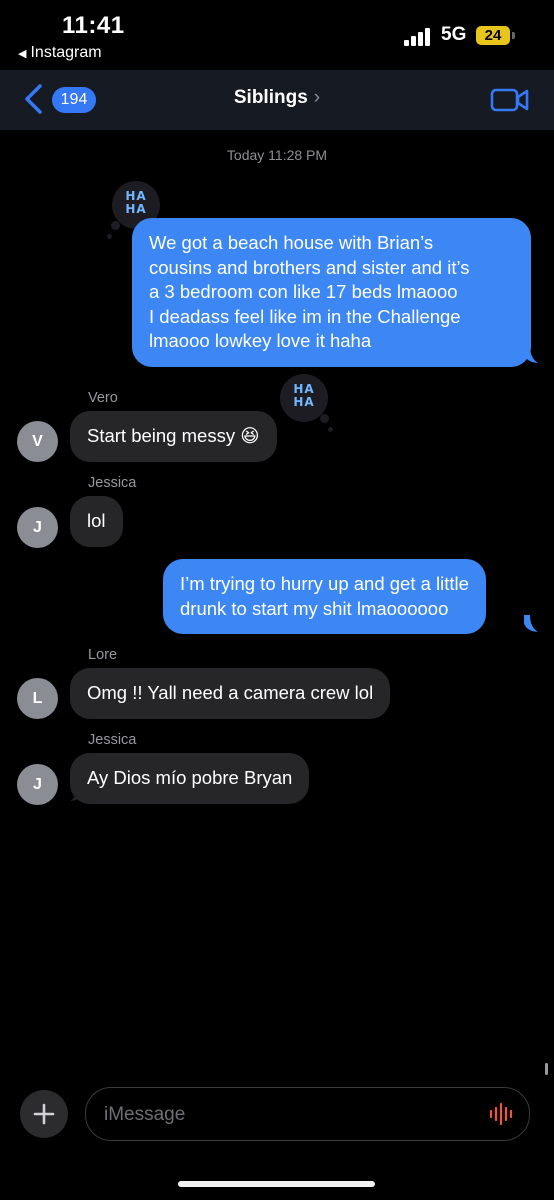 The height and width of the screenshot is (1200, 554). Describe the element at coordinates (276, 1184) in the screenshot. I see `home-indicator` at that location.